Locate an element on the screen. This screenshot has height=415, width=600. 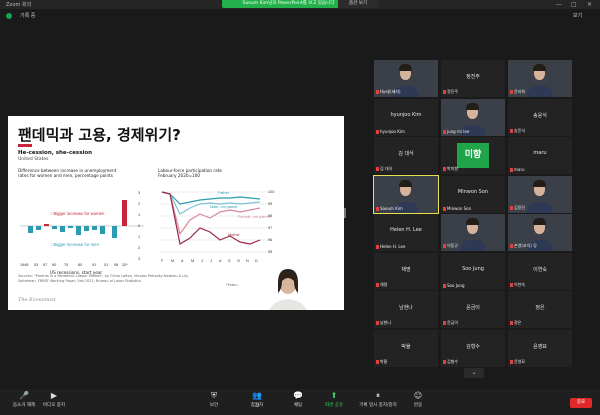
participant-label: 박율 is located at coordinates (381, 362).